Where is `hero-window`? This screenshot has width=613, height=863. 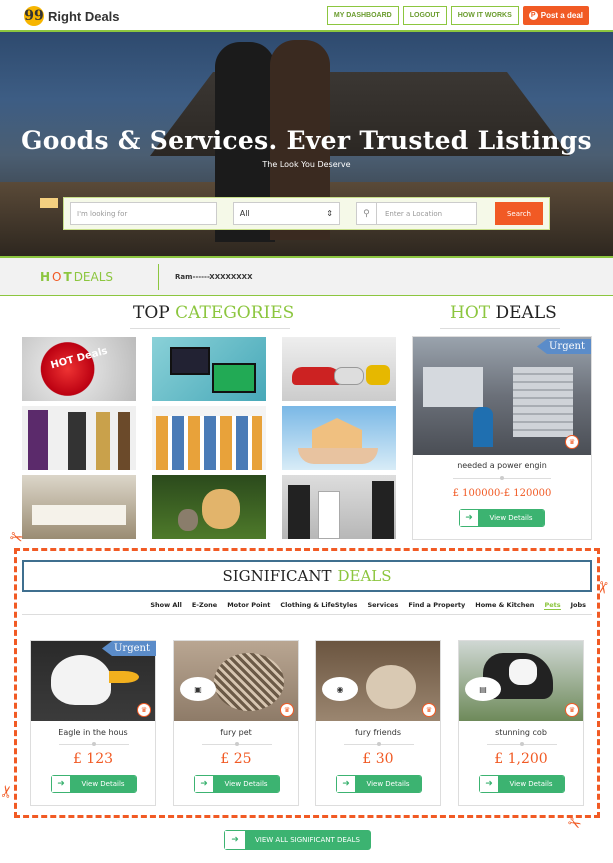 hero-window is located at coordinates (49, 203).